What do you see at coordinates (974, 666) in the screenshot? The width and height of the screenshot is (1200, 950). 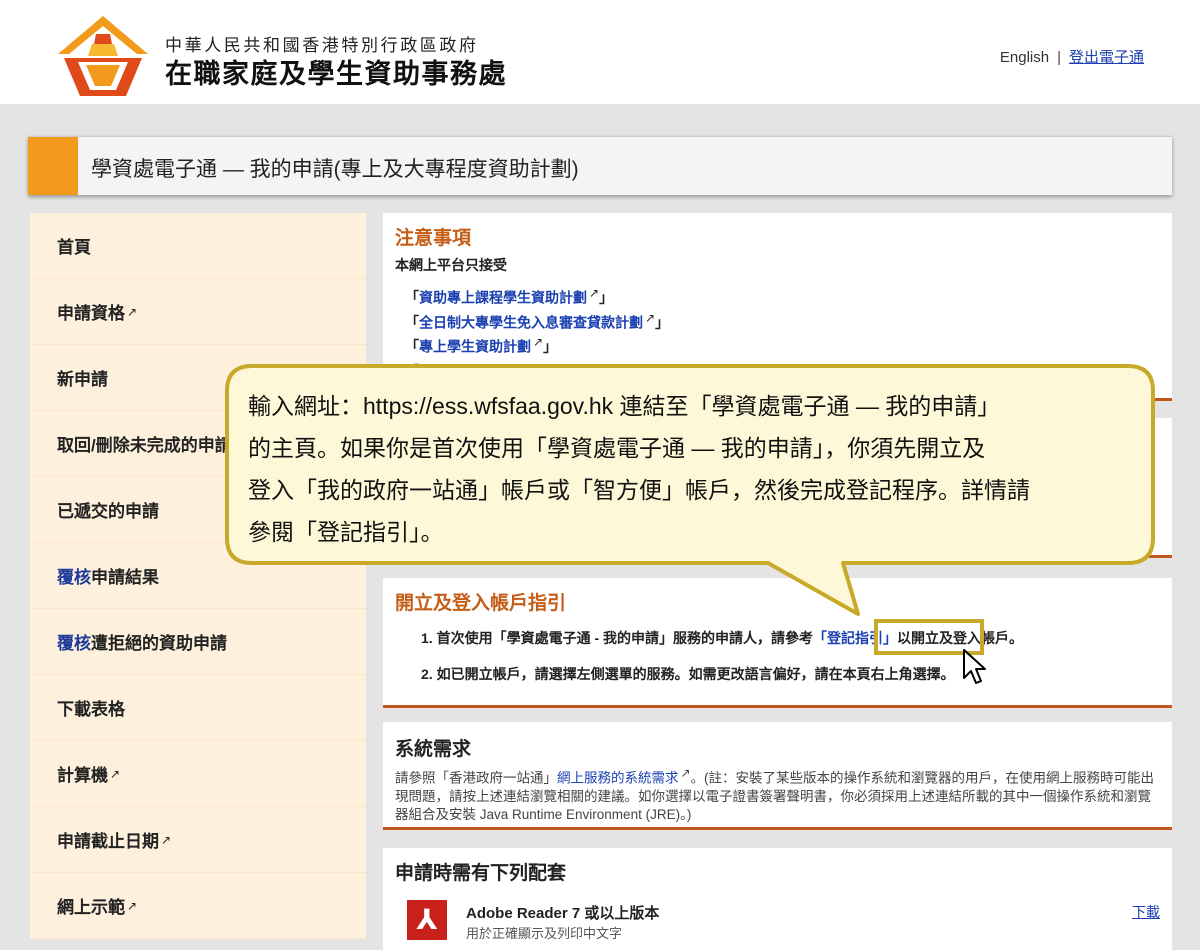 I see `mouse-pointer-icon` at bounding box center [974, 666].